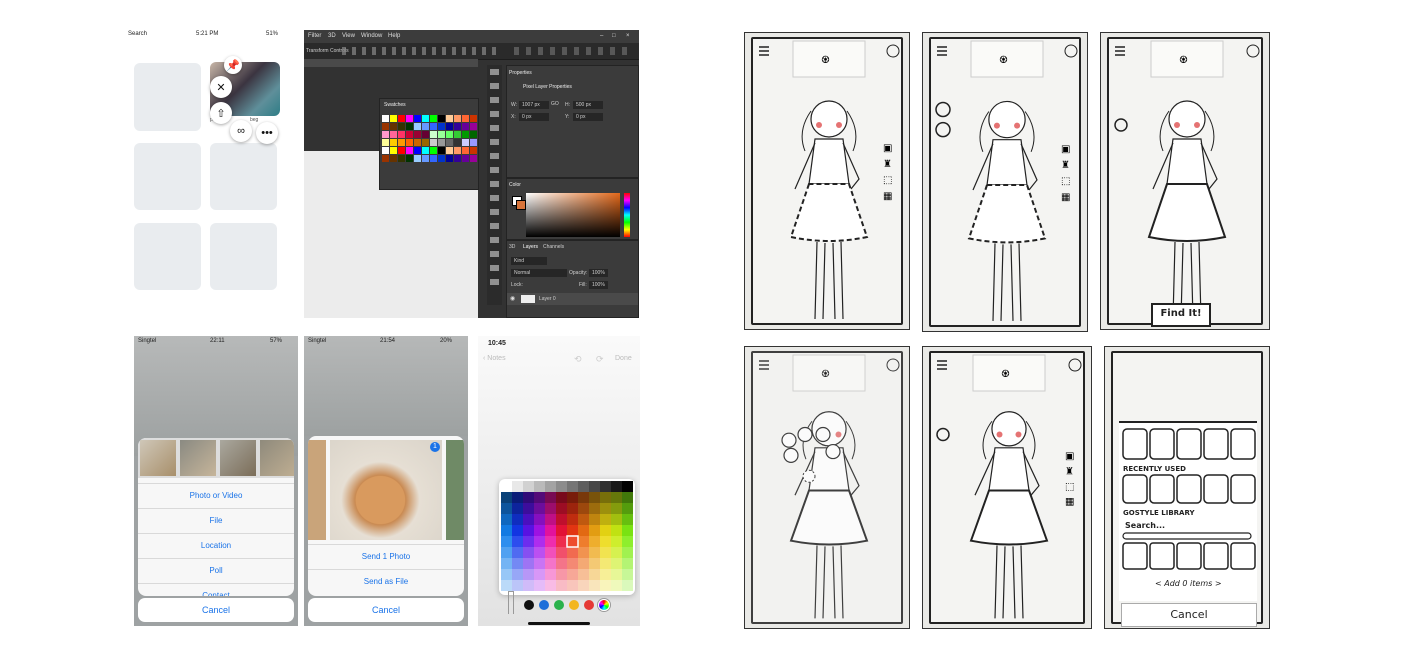 This screenshot has height=659, width=1425. Describe the element at coordinates (559, 605) in the screenshot. I see `green-color-dot` at that location.